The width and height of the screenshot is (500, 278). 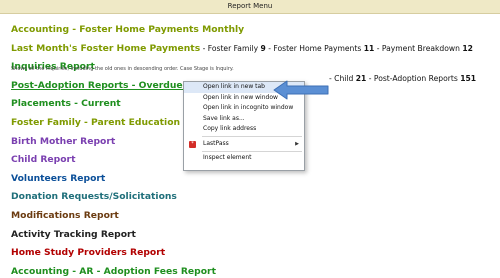 I want to click on foster-family-count-label: Foster Family, so click(x=233, y=48).